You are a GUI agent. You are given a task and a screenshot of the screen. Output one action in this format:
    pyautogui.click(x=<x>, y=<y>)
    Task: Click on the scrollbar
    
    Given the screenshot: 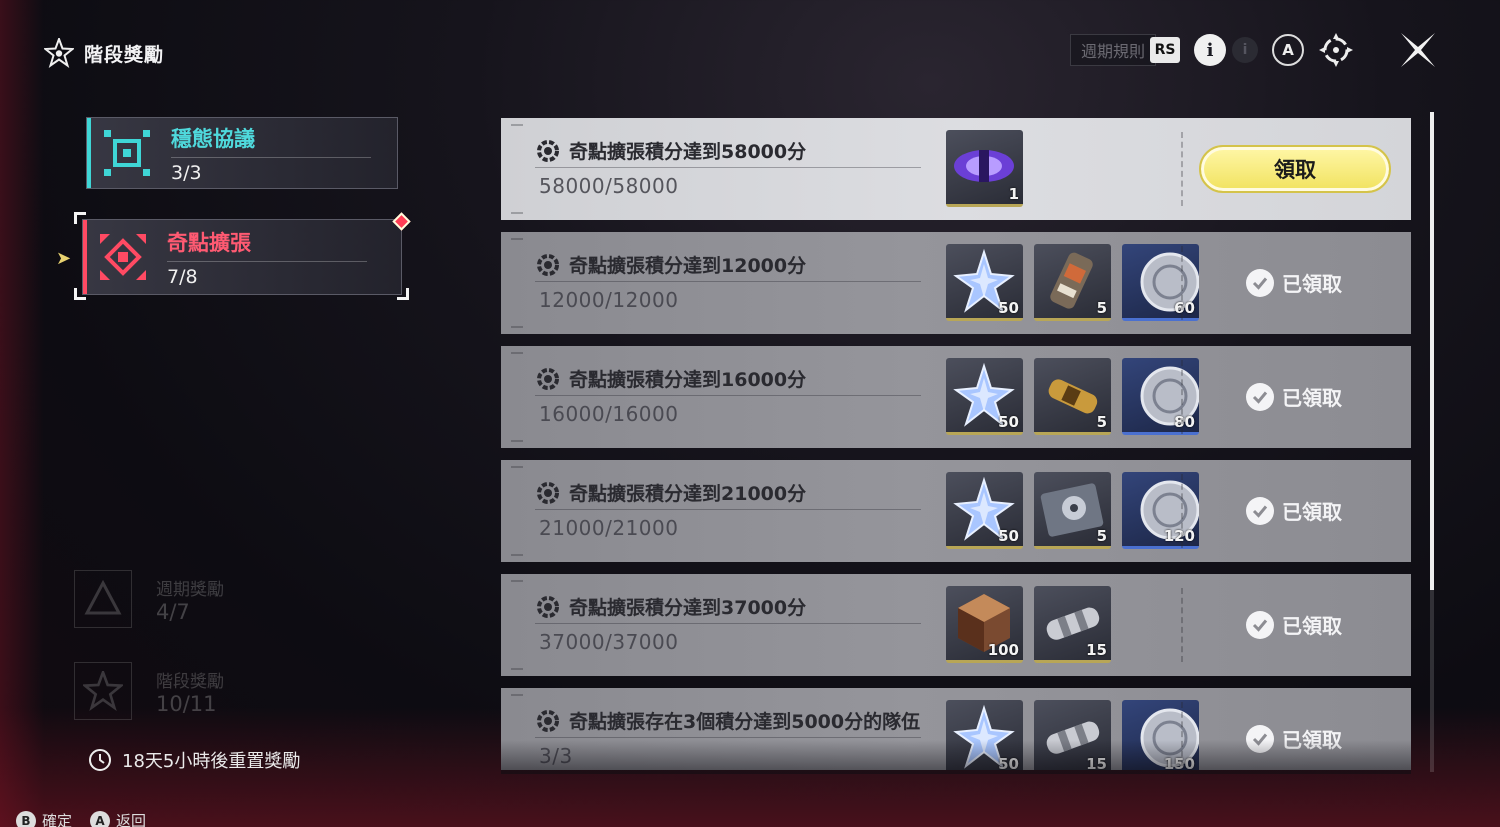 What is the action you would take?
    pyautogui.click(x=1432, y=442)
    